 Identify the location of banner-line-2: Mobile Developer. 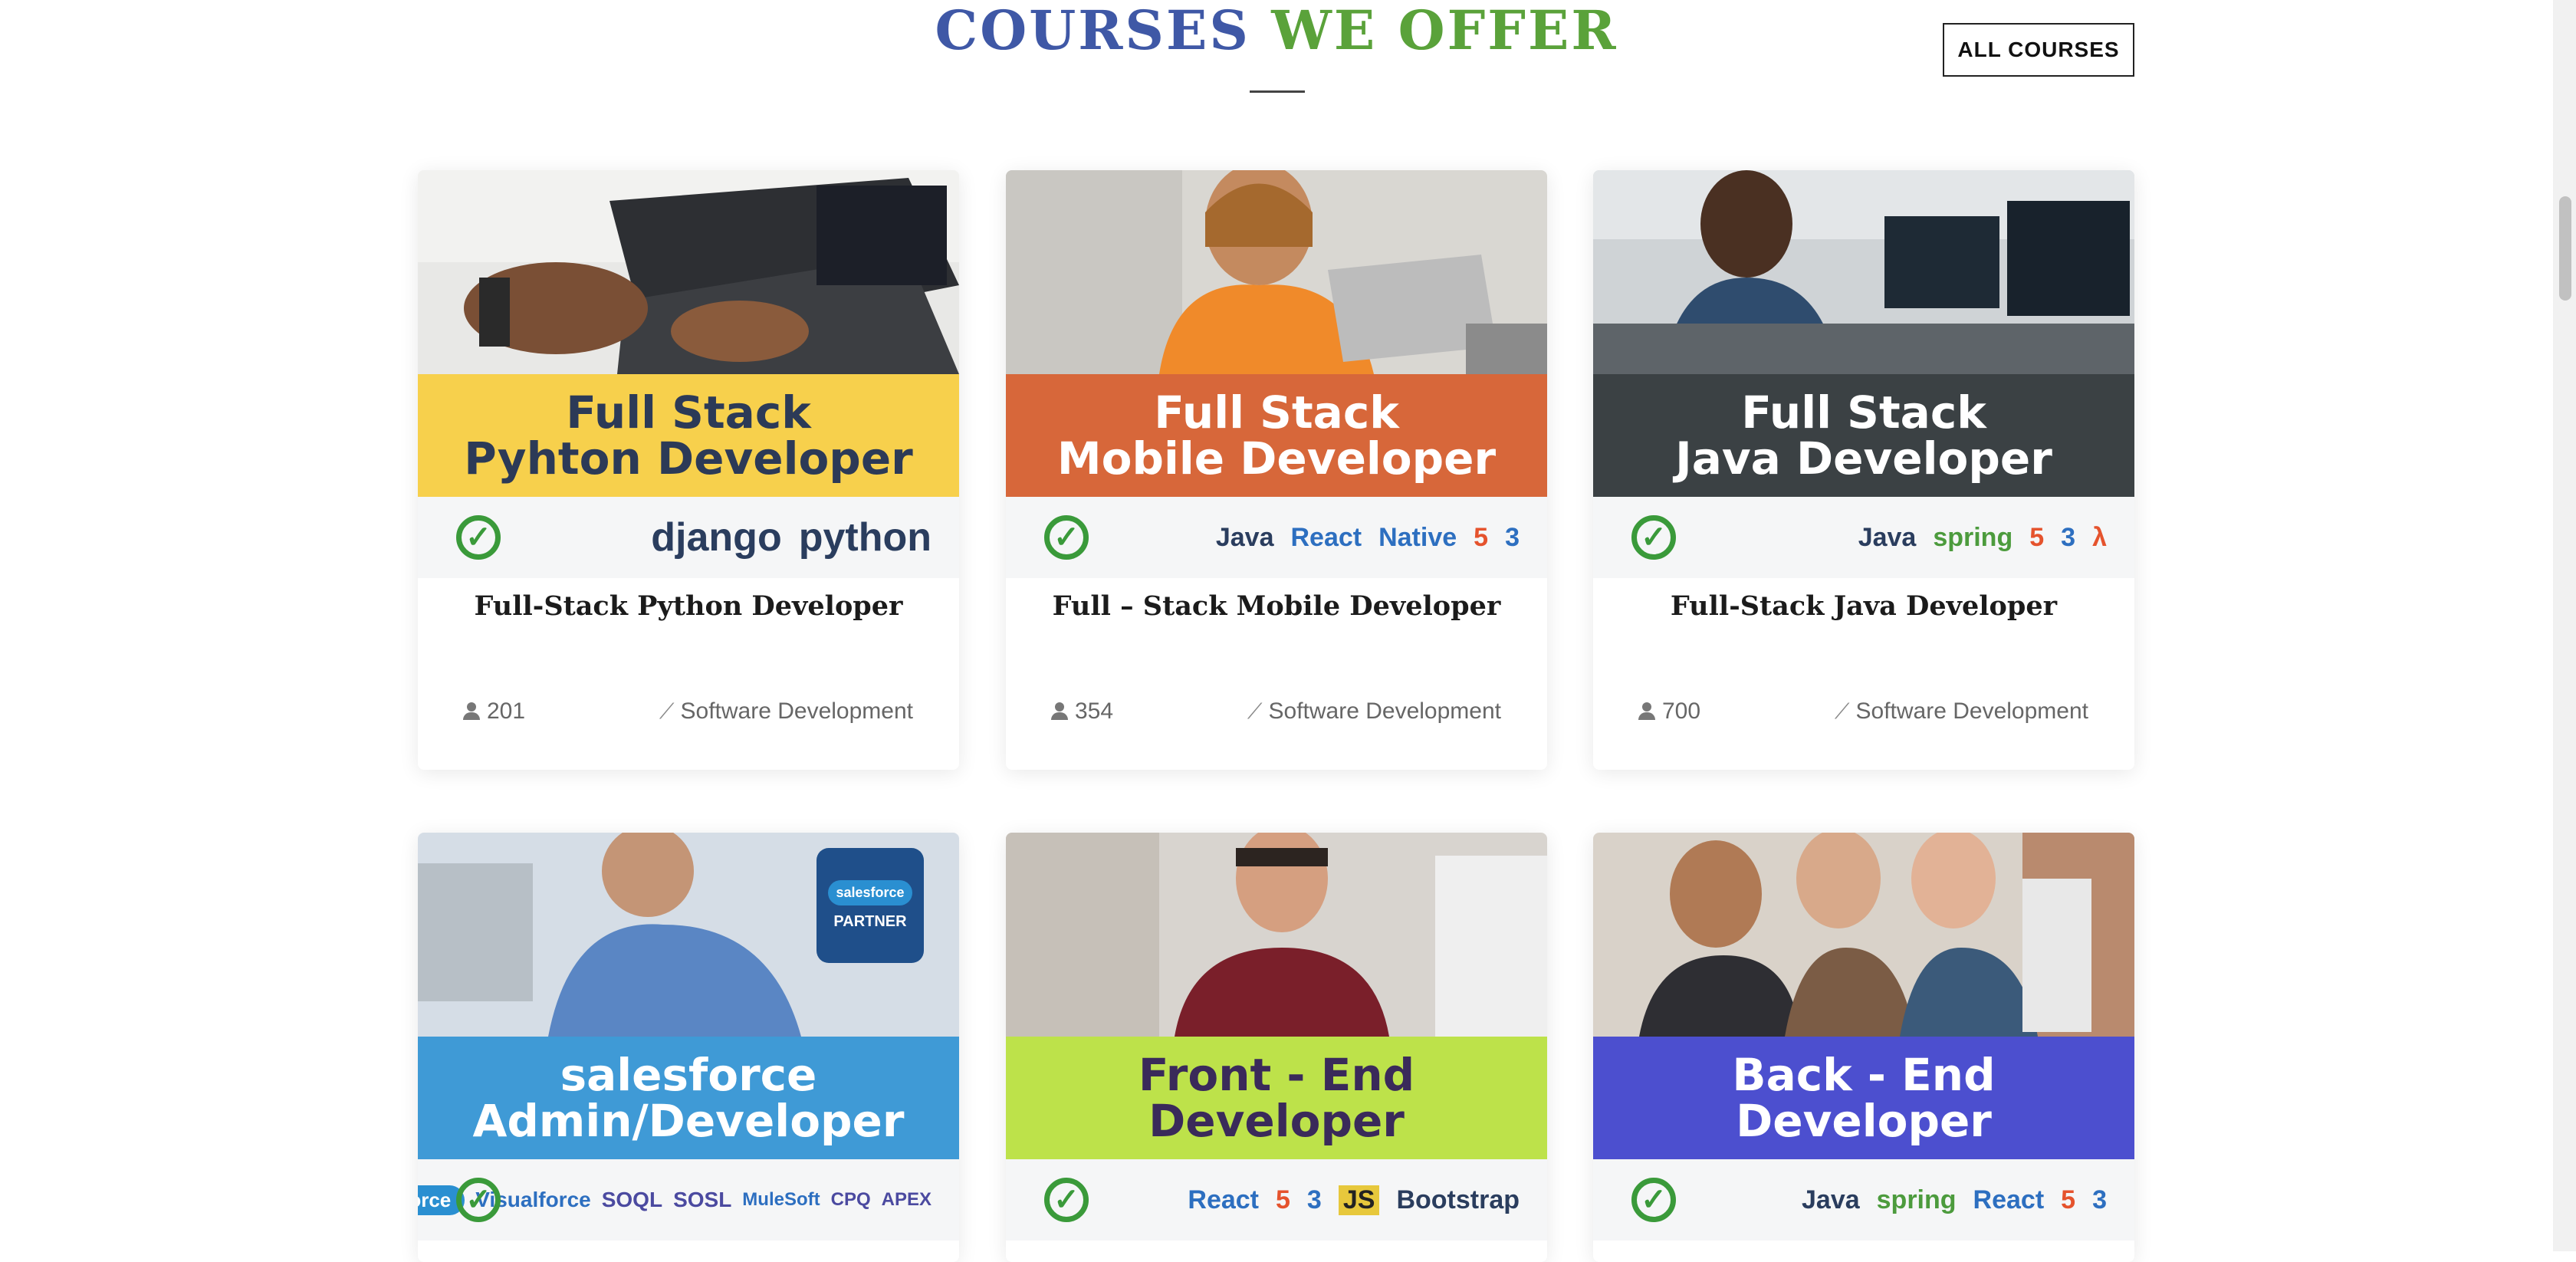
(1276, 458).